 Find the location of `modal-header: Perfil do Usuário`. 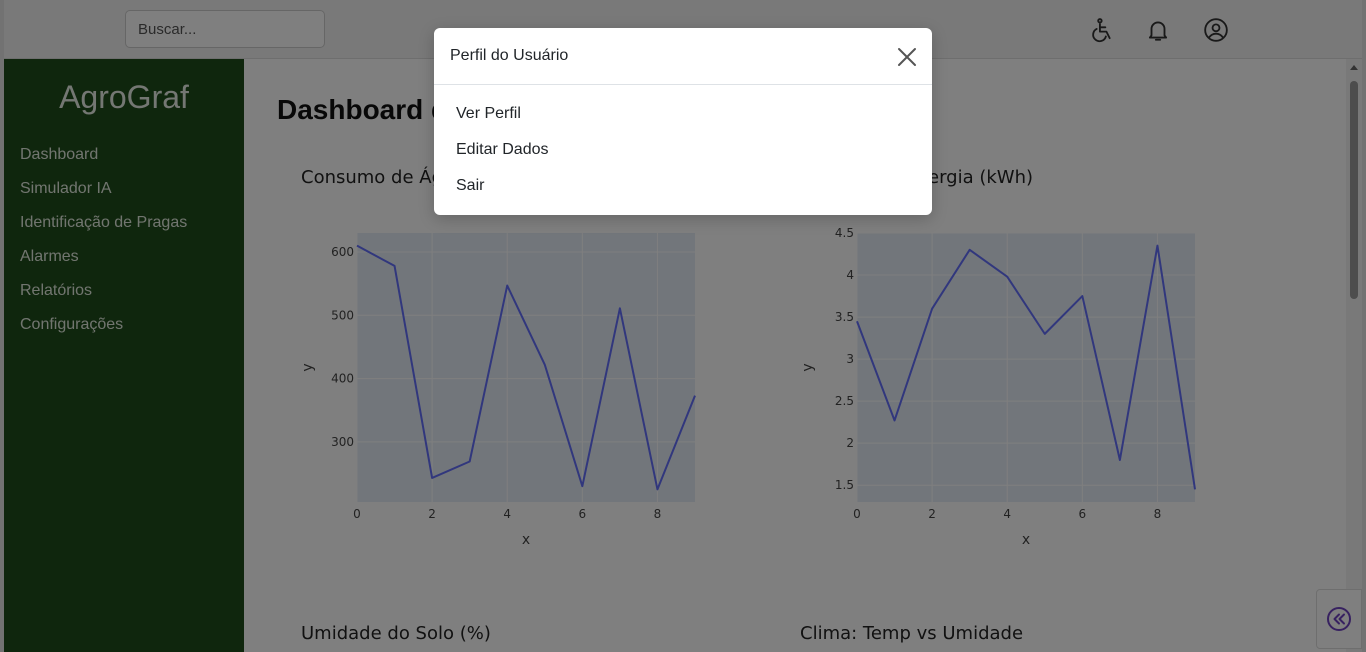

modal-header: Perfil do Usuário is located at coordinates (683, 56).